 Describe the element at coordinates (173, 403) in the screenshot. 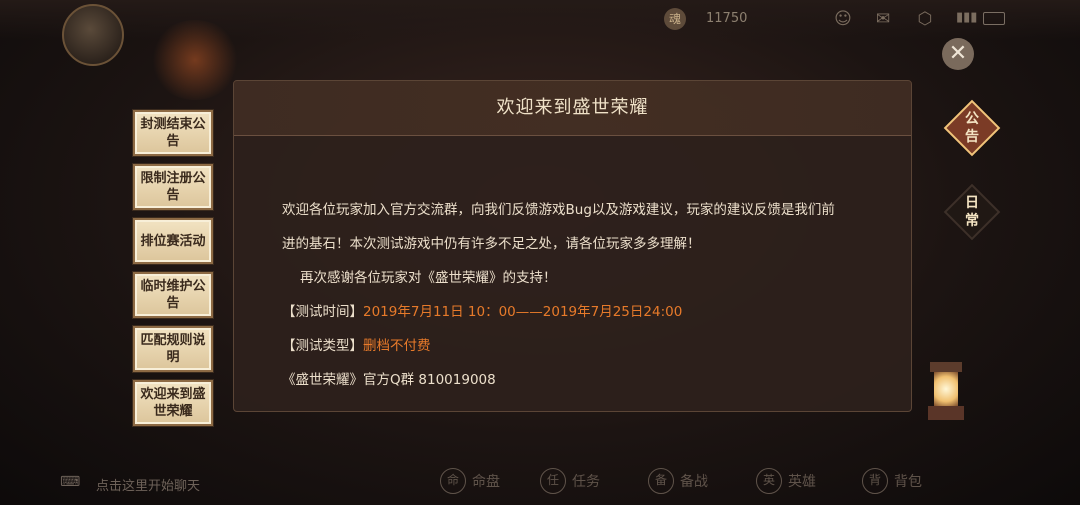

I see `tab-welcome: 欢迎来到盛世荣耀` at that location.